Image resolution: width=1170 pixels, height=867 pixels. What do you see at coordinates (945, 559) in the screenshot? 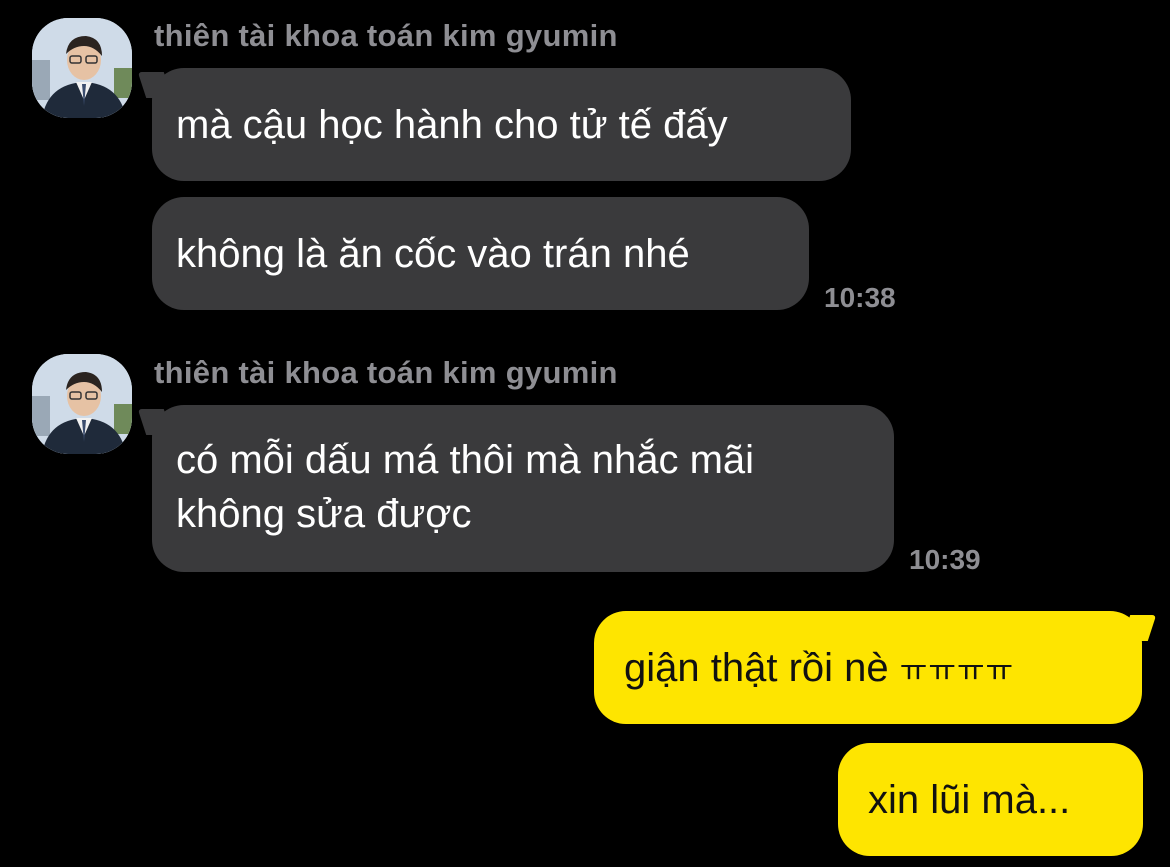
I see `message-timestamp: 10:39` at bounding box center [945, 559].